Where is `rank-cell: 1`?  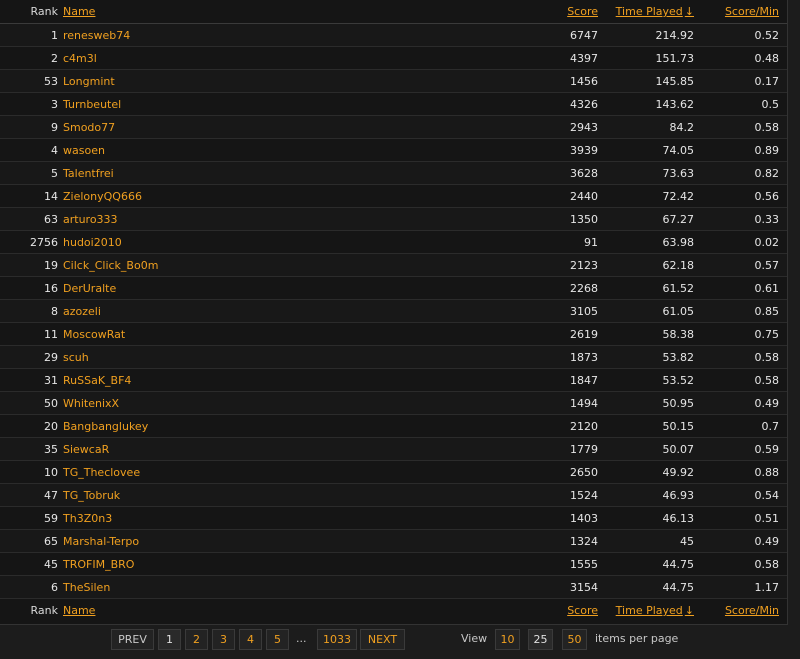
rank-cell: 1 is located at coordinates (31, 35).